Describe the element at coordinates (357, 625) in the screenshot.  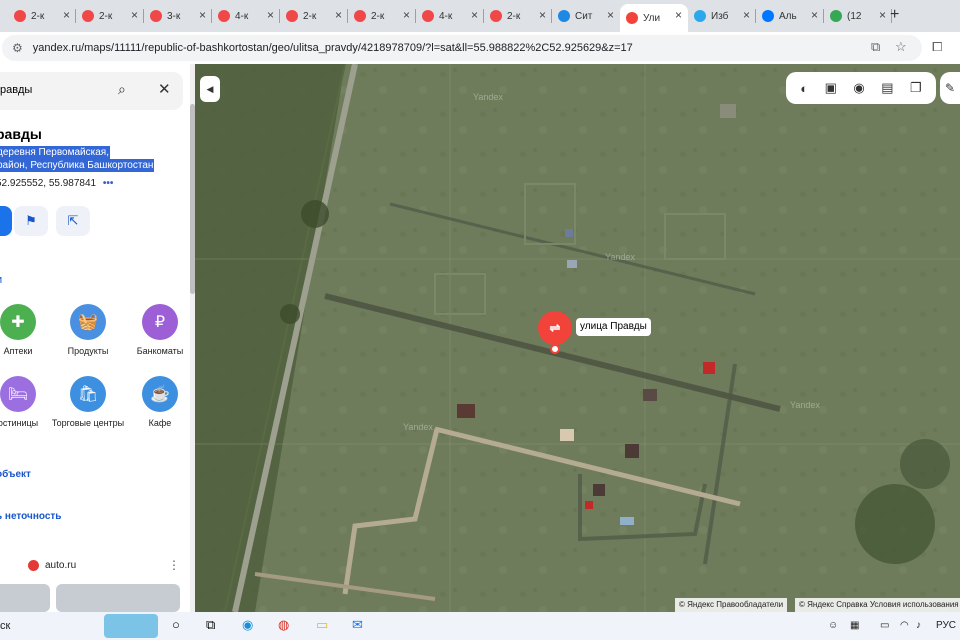
I see `mail-icon: ✉` at that location.